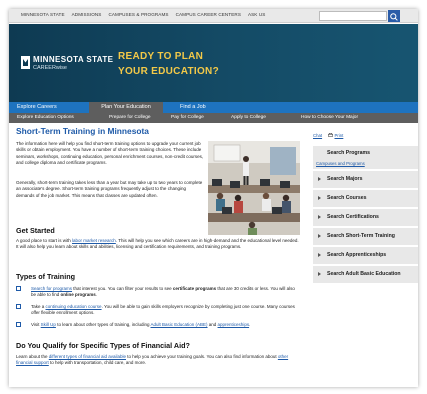 This screenshot has height=394, width=427. What do you see at coordinates (338, 135) in the screenshot?
I see `print-link: Print` at bounding box center [338, 135].